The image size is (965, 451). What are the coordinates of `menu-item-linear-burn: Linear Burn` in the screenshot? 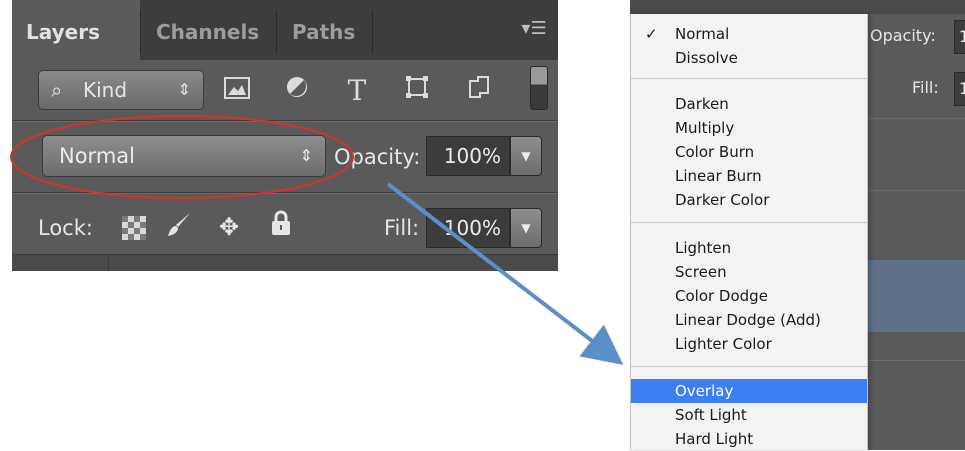 It's located at (749, 176).